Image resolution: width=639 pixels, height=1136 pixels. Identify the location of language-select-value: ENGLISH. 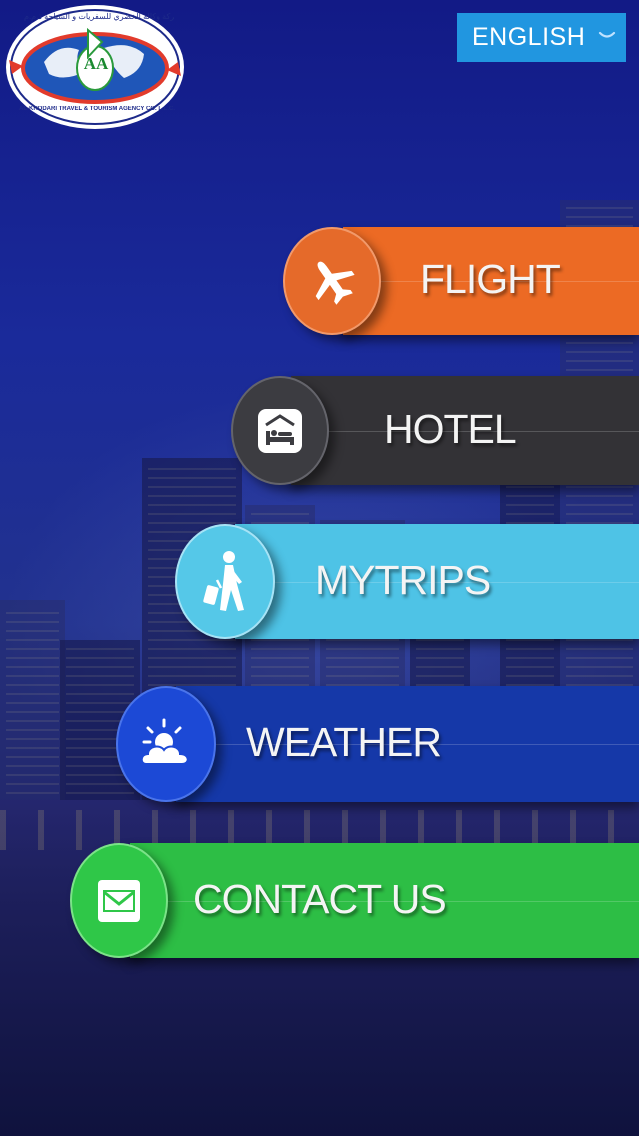
(529, 37).